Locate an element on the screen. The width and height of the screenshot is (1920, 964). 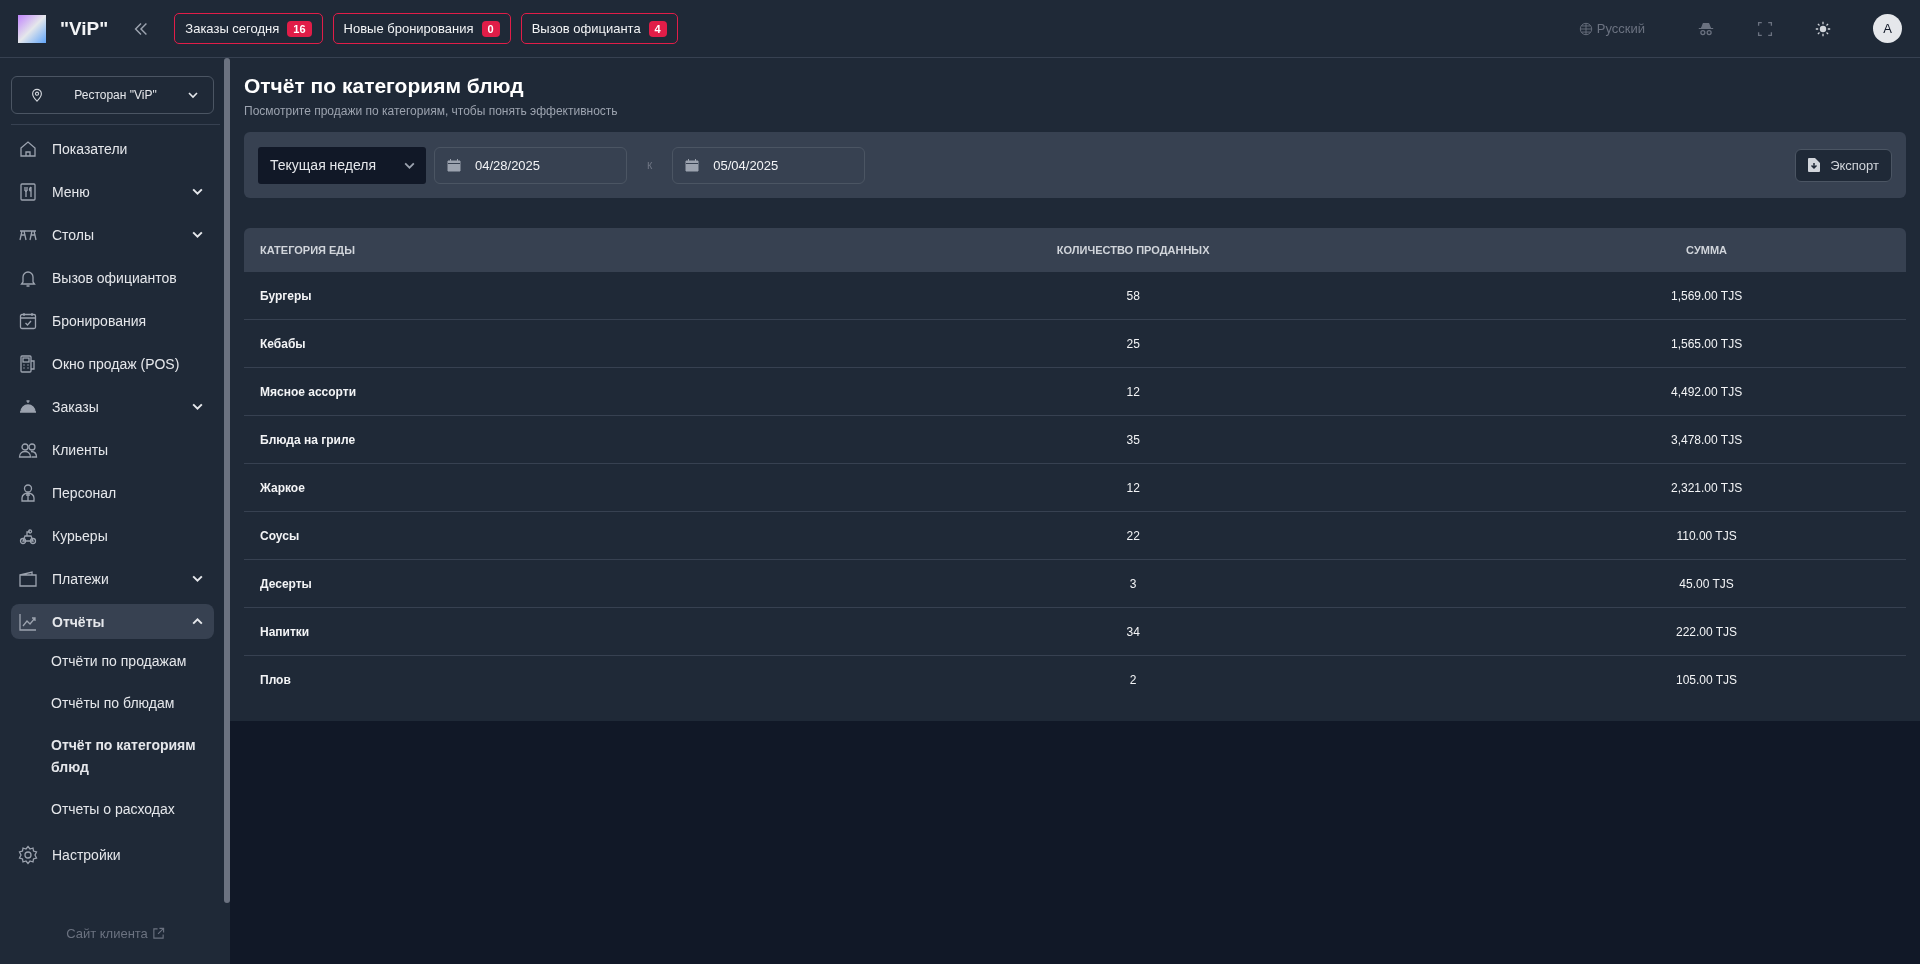
period-select: Текущая неделя is located at coordinates (342, 165).